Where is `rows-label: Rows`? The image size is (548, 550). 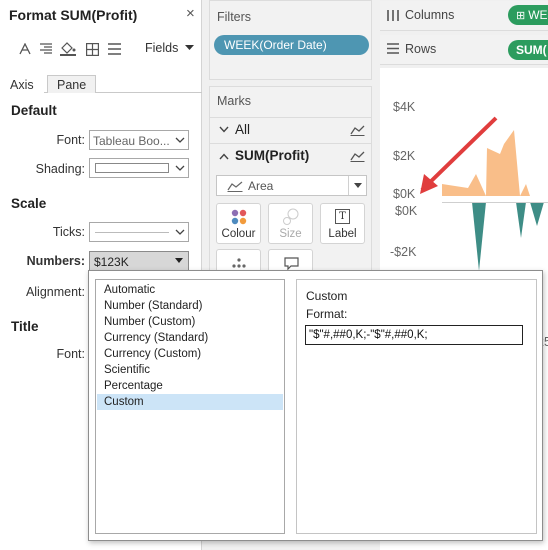 rows-label: Rows is located at coordinates (421, 49).